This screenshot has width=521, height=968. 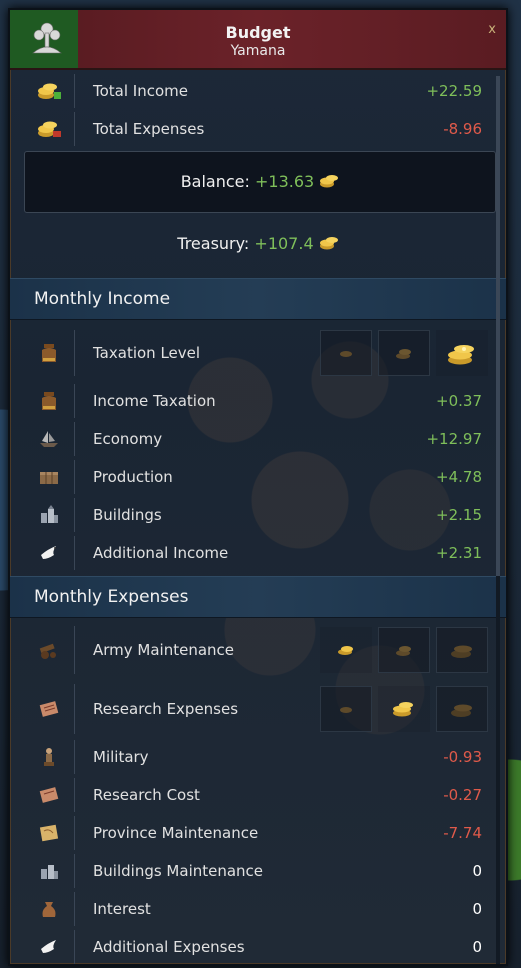 I want to click on province-maintenance-value: -7.74, so click(x=462, y=833).